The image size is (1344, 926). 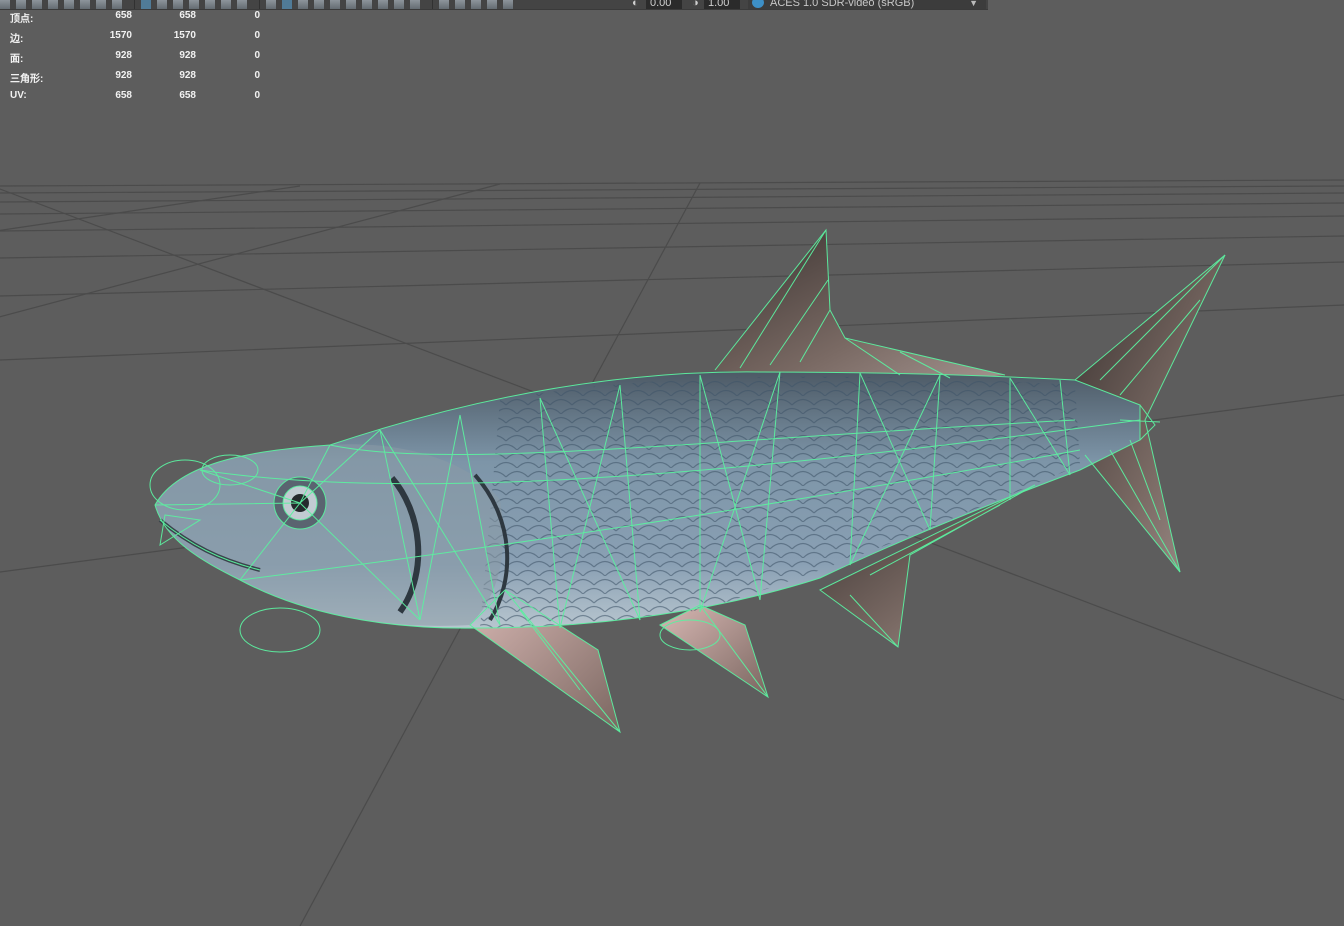 I want to click on color-space-label: ACES 1.0 SDR-video (sRGB), so click(x=842, y=4).